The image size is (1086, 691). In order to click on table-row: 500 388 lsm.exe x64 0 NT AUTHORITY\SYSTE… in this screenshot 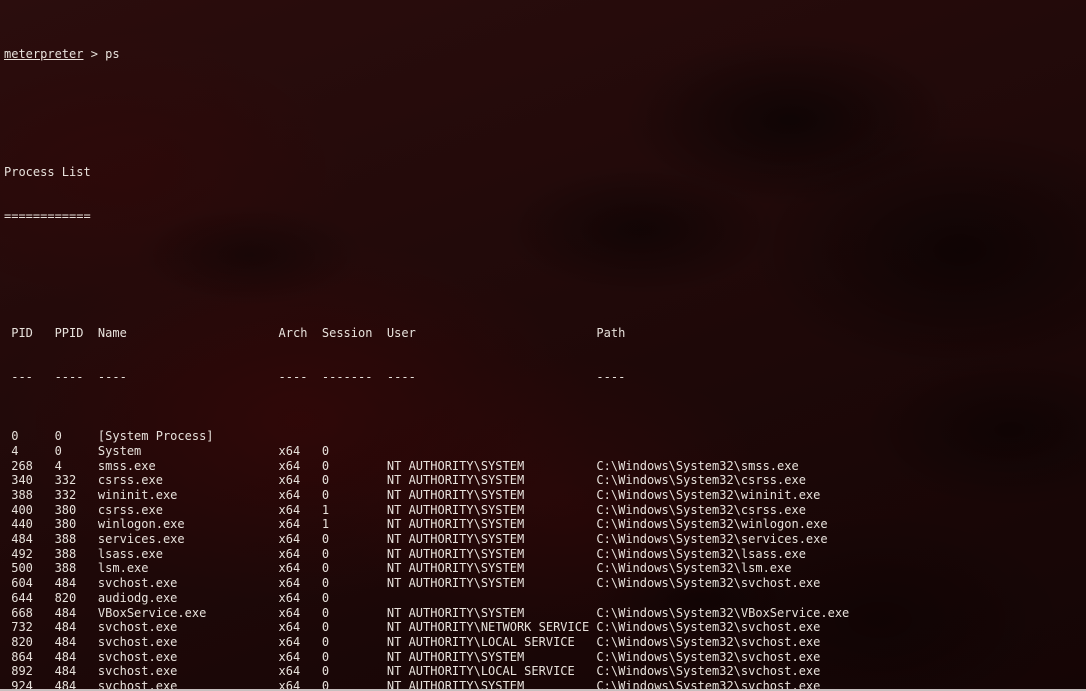, I will do `click(398, 568)`.